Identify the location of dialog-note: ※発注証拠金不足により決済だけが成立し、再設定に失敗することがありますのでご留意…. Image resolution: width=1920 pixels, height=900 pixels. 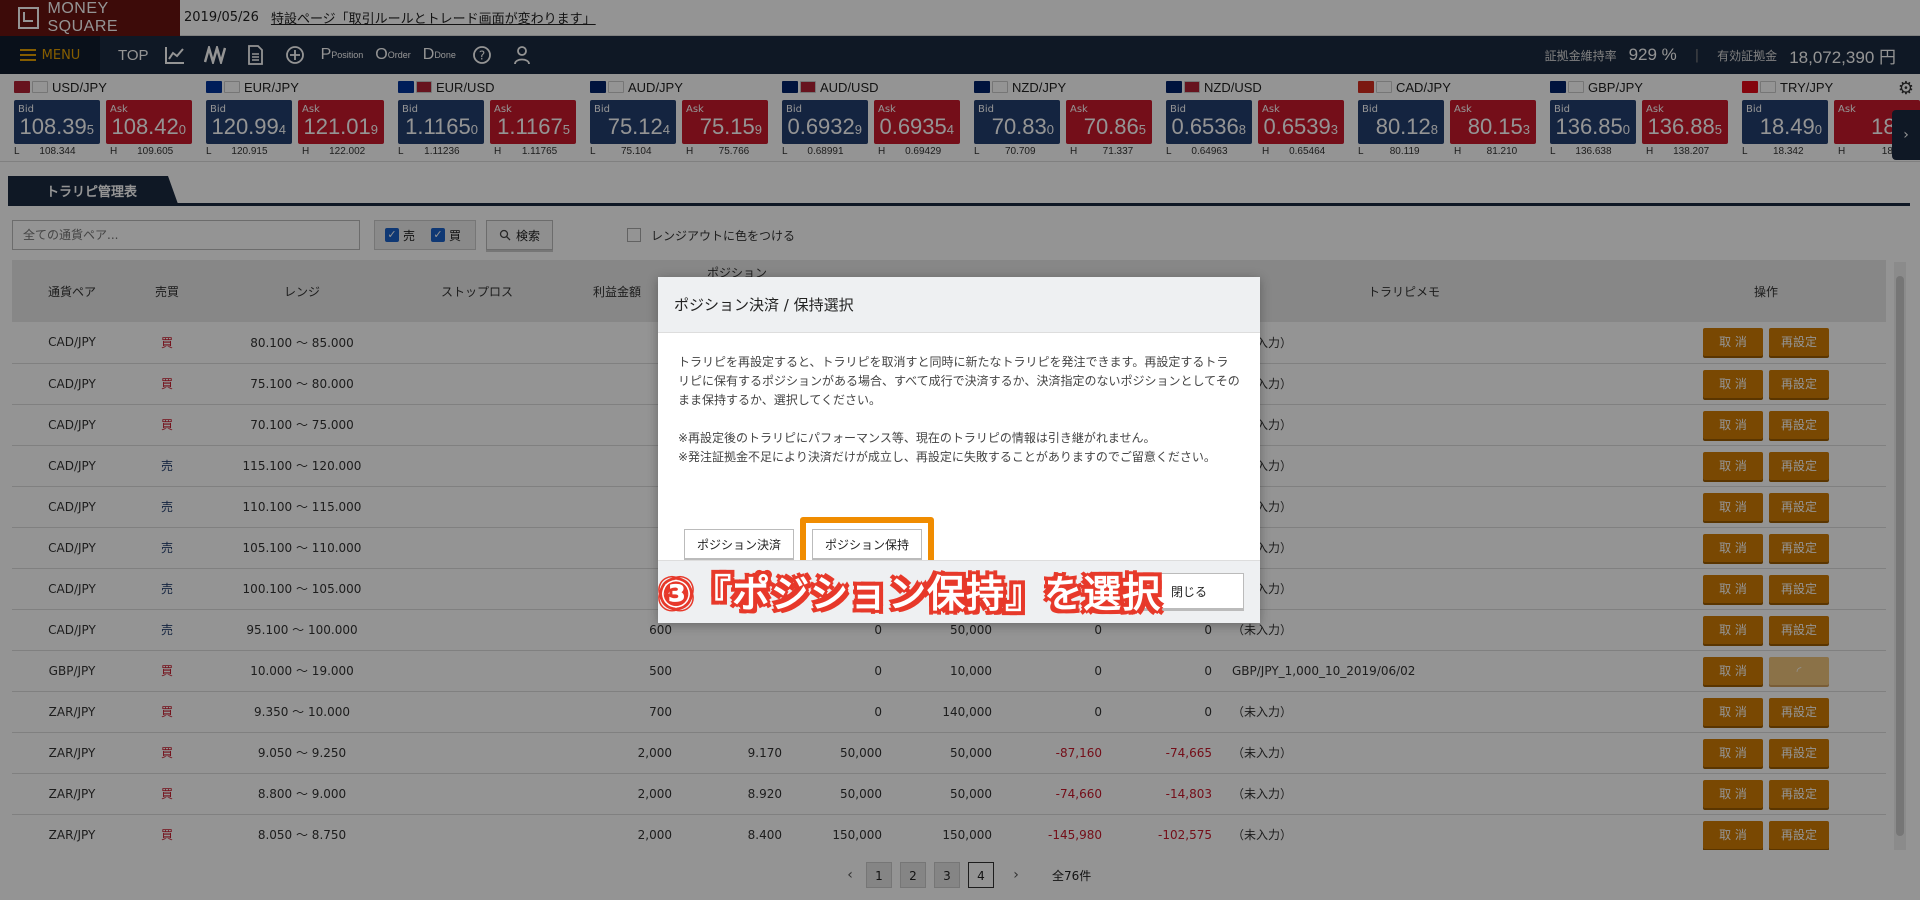
(947, 457).